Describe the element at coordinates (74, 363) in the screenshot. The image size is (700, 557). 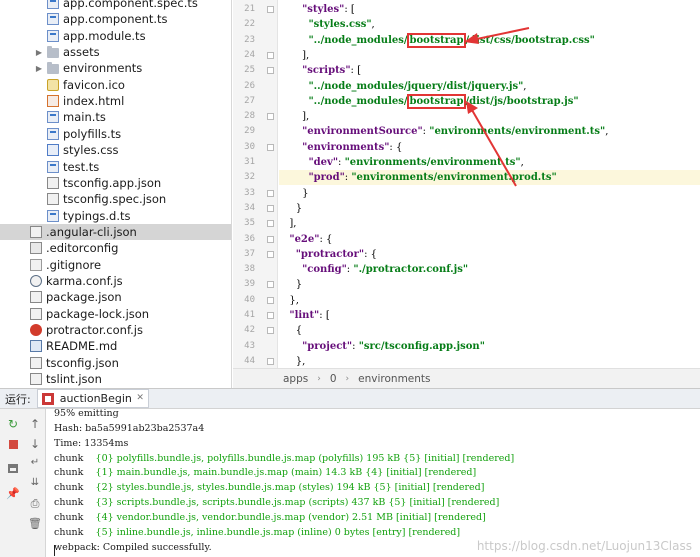
I see `tree-item: tsconfig.json` at that location.